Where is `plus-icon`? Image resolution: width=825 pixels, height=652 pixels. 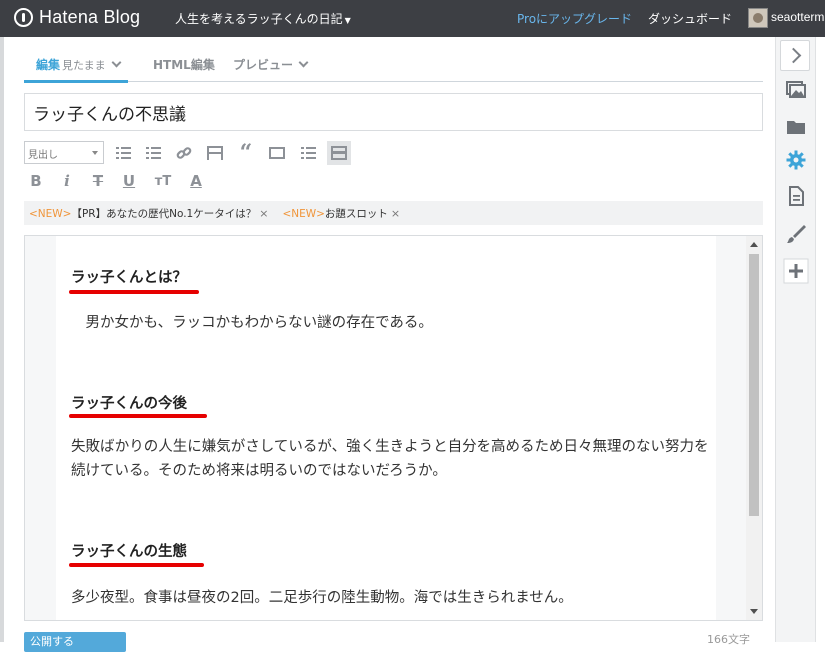
plus-icon is located at coordinates (796, 271).